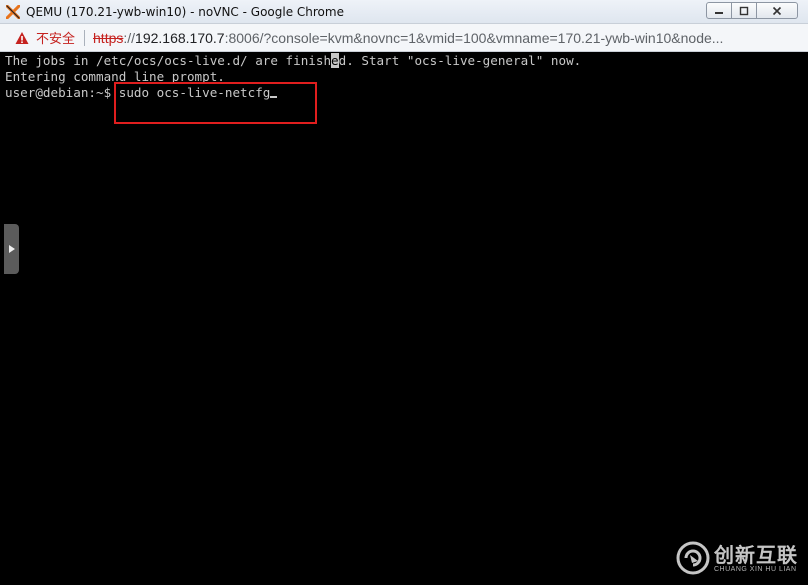 The width and height of the screenshot is (808, 585). I want to click on window-controls, so click(752, 10).